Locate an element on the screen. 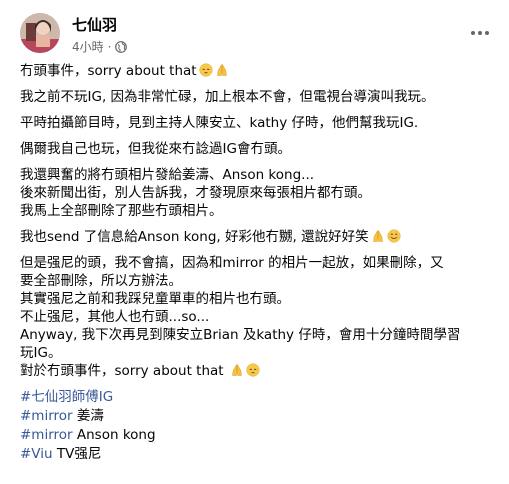 The image size is (509, 484). post-paragraph: 冇頭事件，sorry about that is located at coordinates (259, 71).